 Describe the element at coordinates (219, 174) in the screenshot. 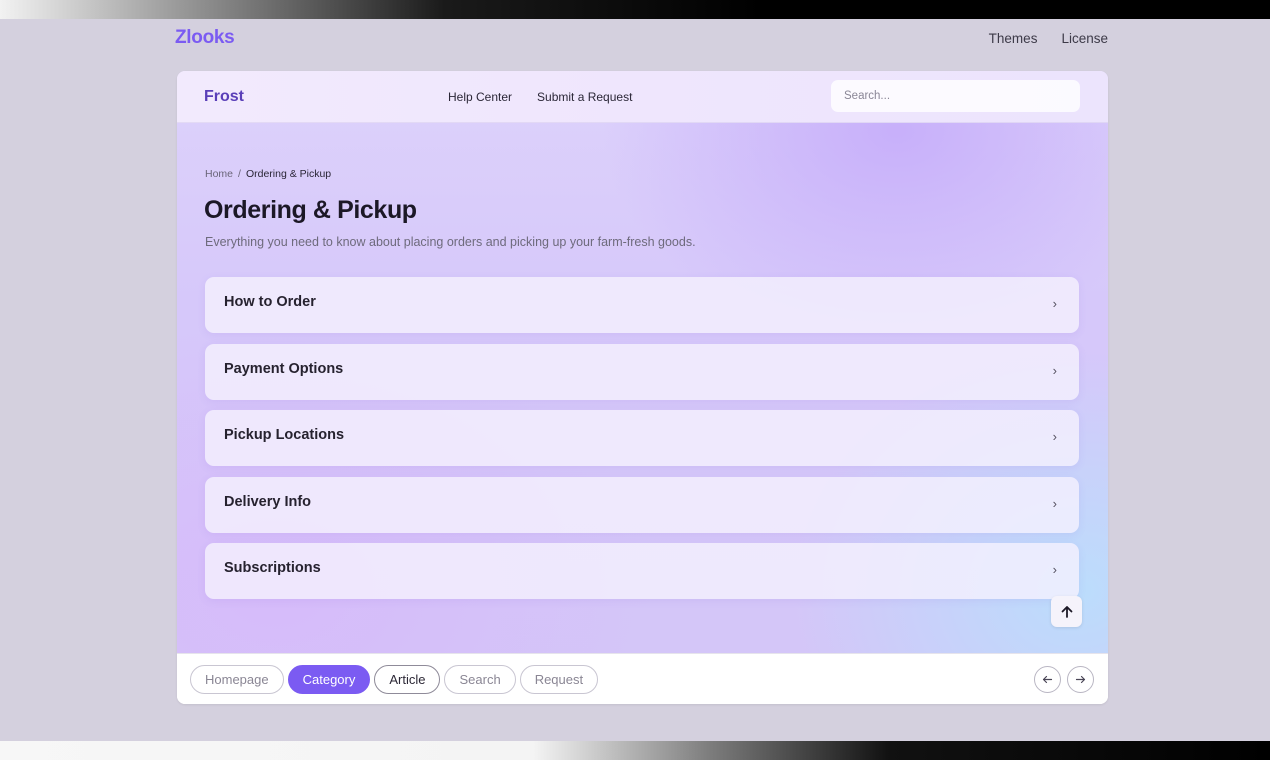

I see `breadcrumb-home: Home` at that location.